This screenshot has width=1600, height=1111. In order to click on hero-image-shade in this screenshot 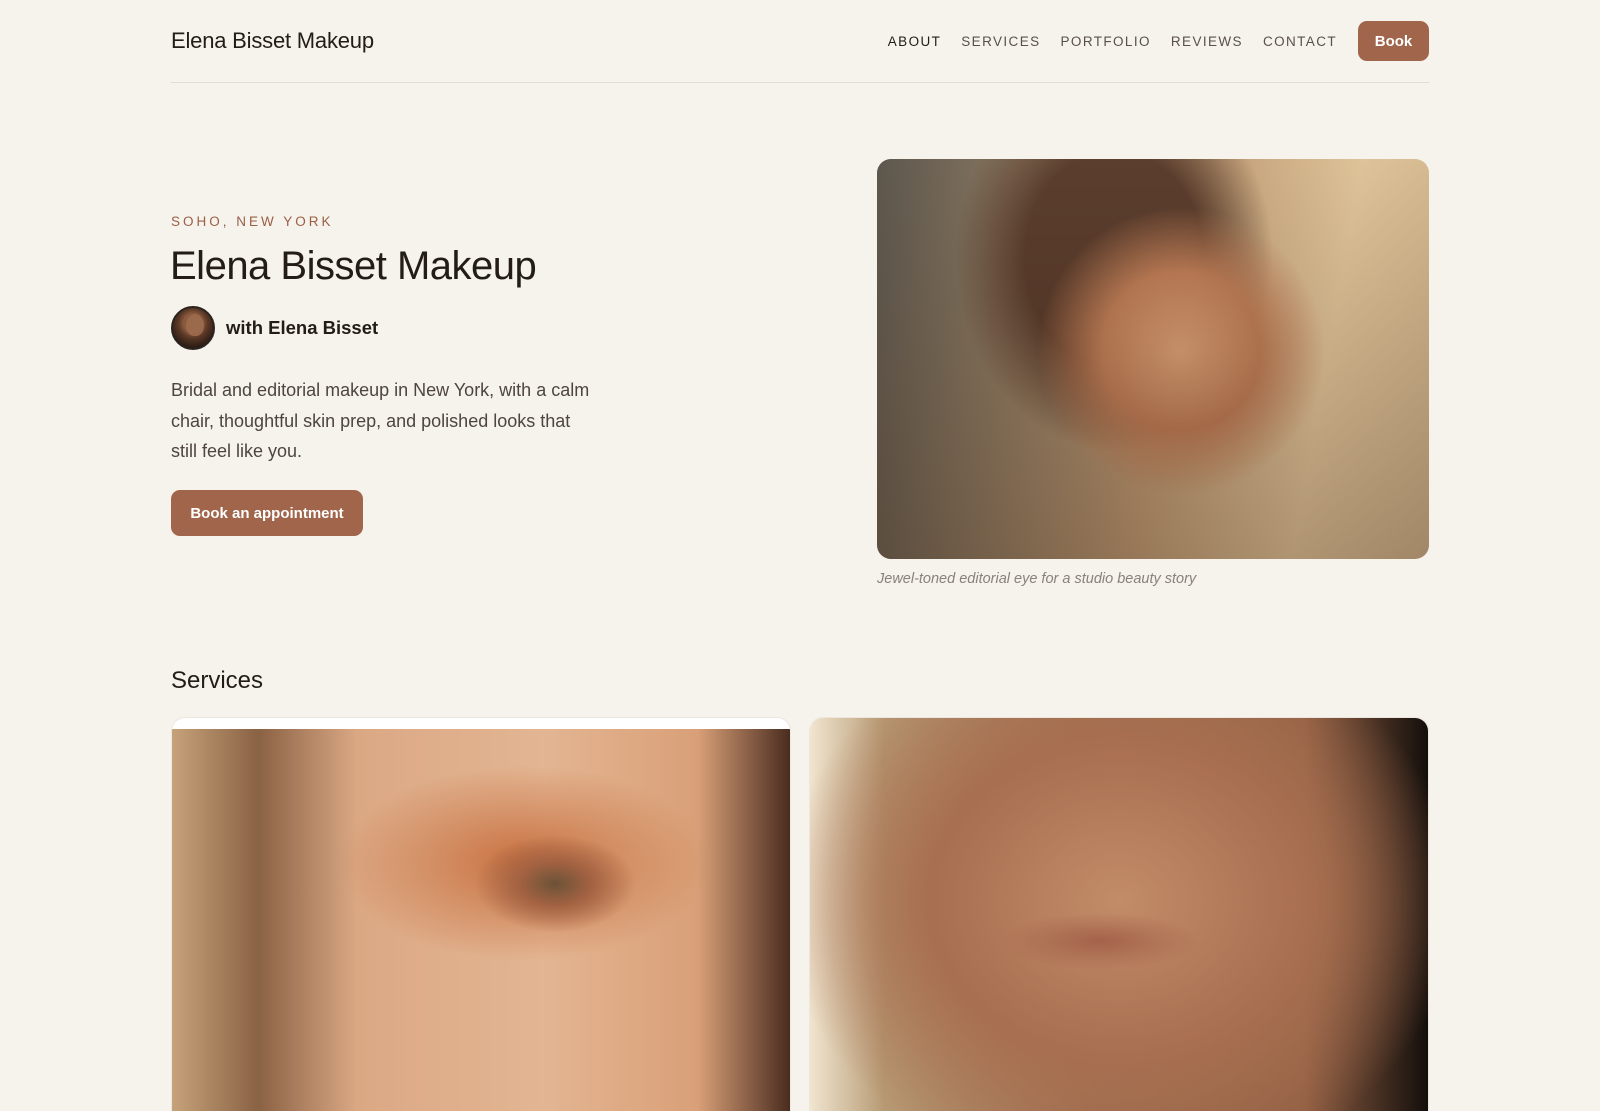, I will do `click(1153, 359)`.